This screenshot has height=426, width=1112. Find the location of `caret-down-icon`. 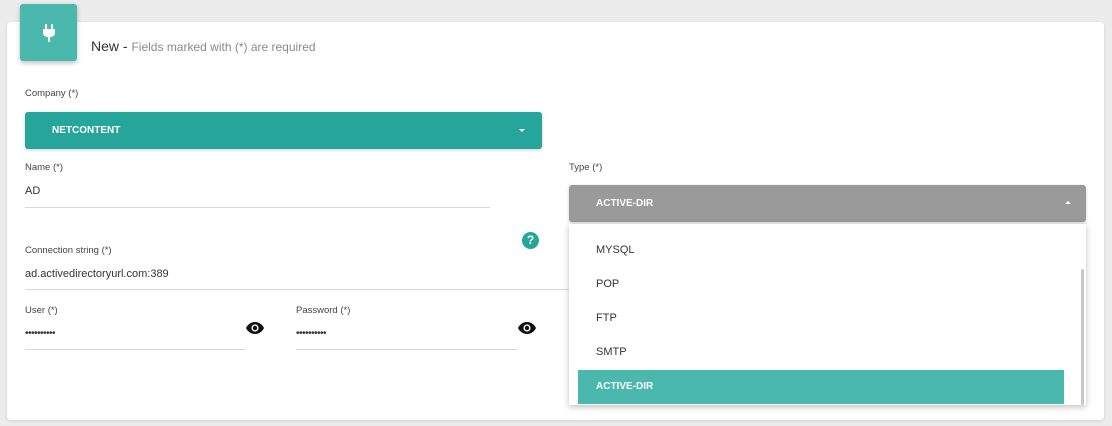

caret-down-icon is located at coordinates (522, 130).